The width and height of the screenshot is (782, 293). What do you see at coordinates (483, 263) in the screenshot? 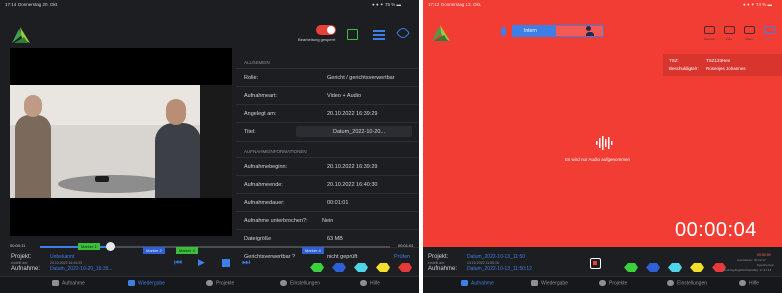
I see `project-created-date: 13.10.2022 11:50:16` at bounding box center [483, 263].